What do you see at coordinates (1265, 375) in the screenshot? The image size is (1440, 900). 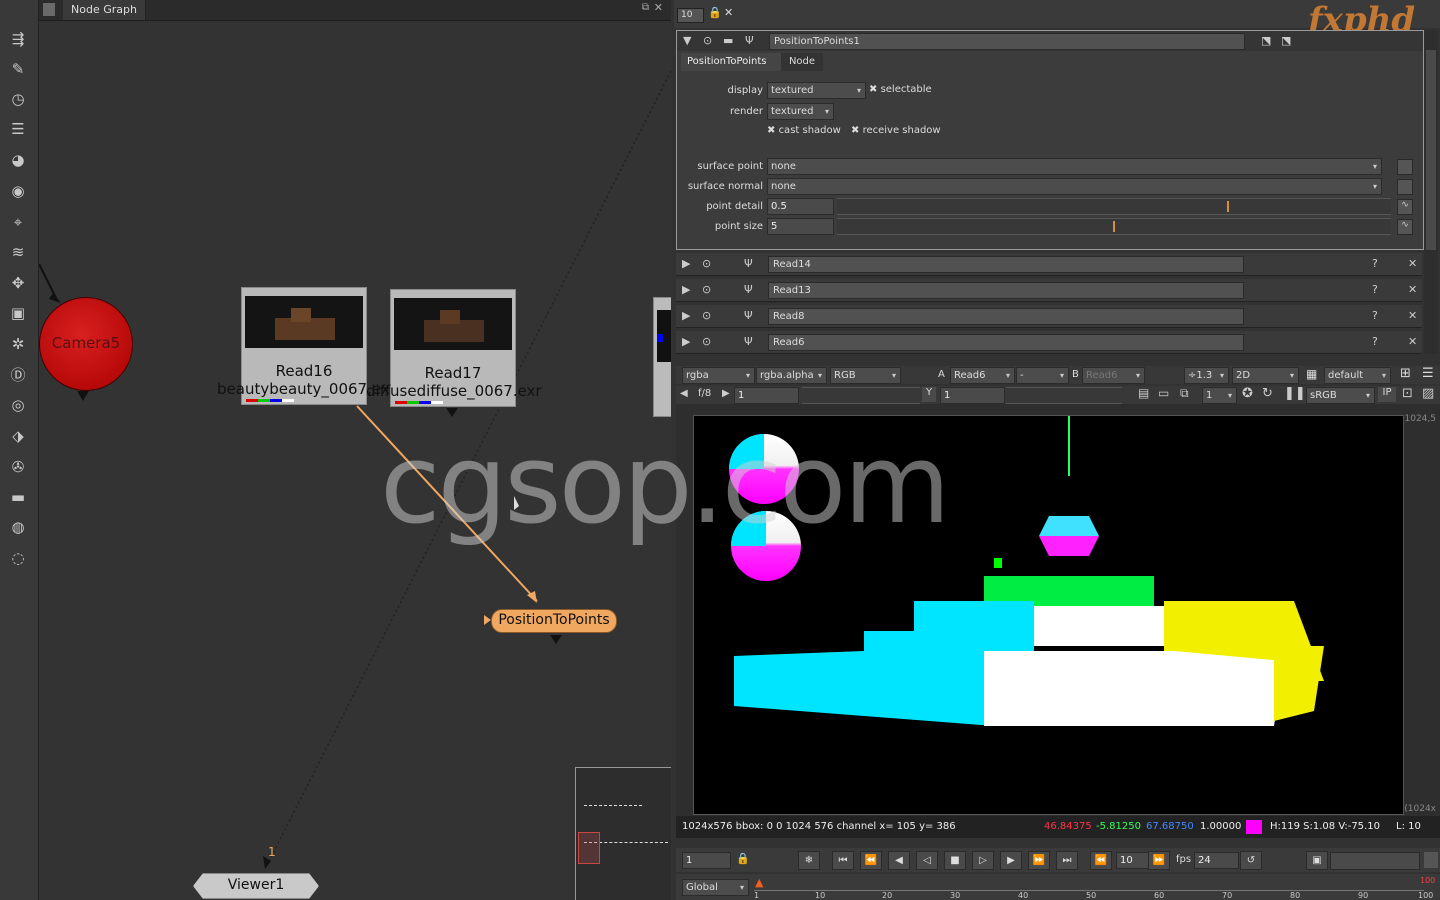 I see `view-mode-dropdown: 2D ▾` at bounding box center [1265, 375].